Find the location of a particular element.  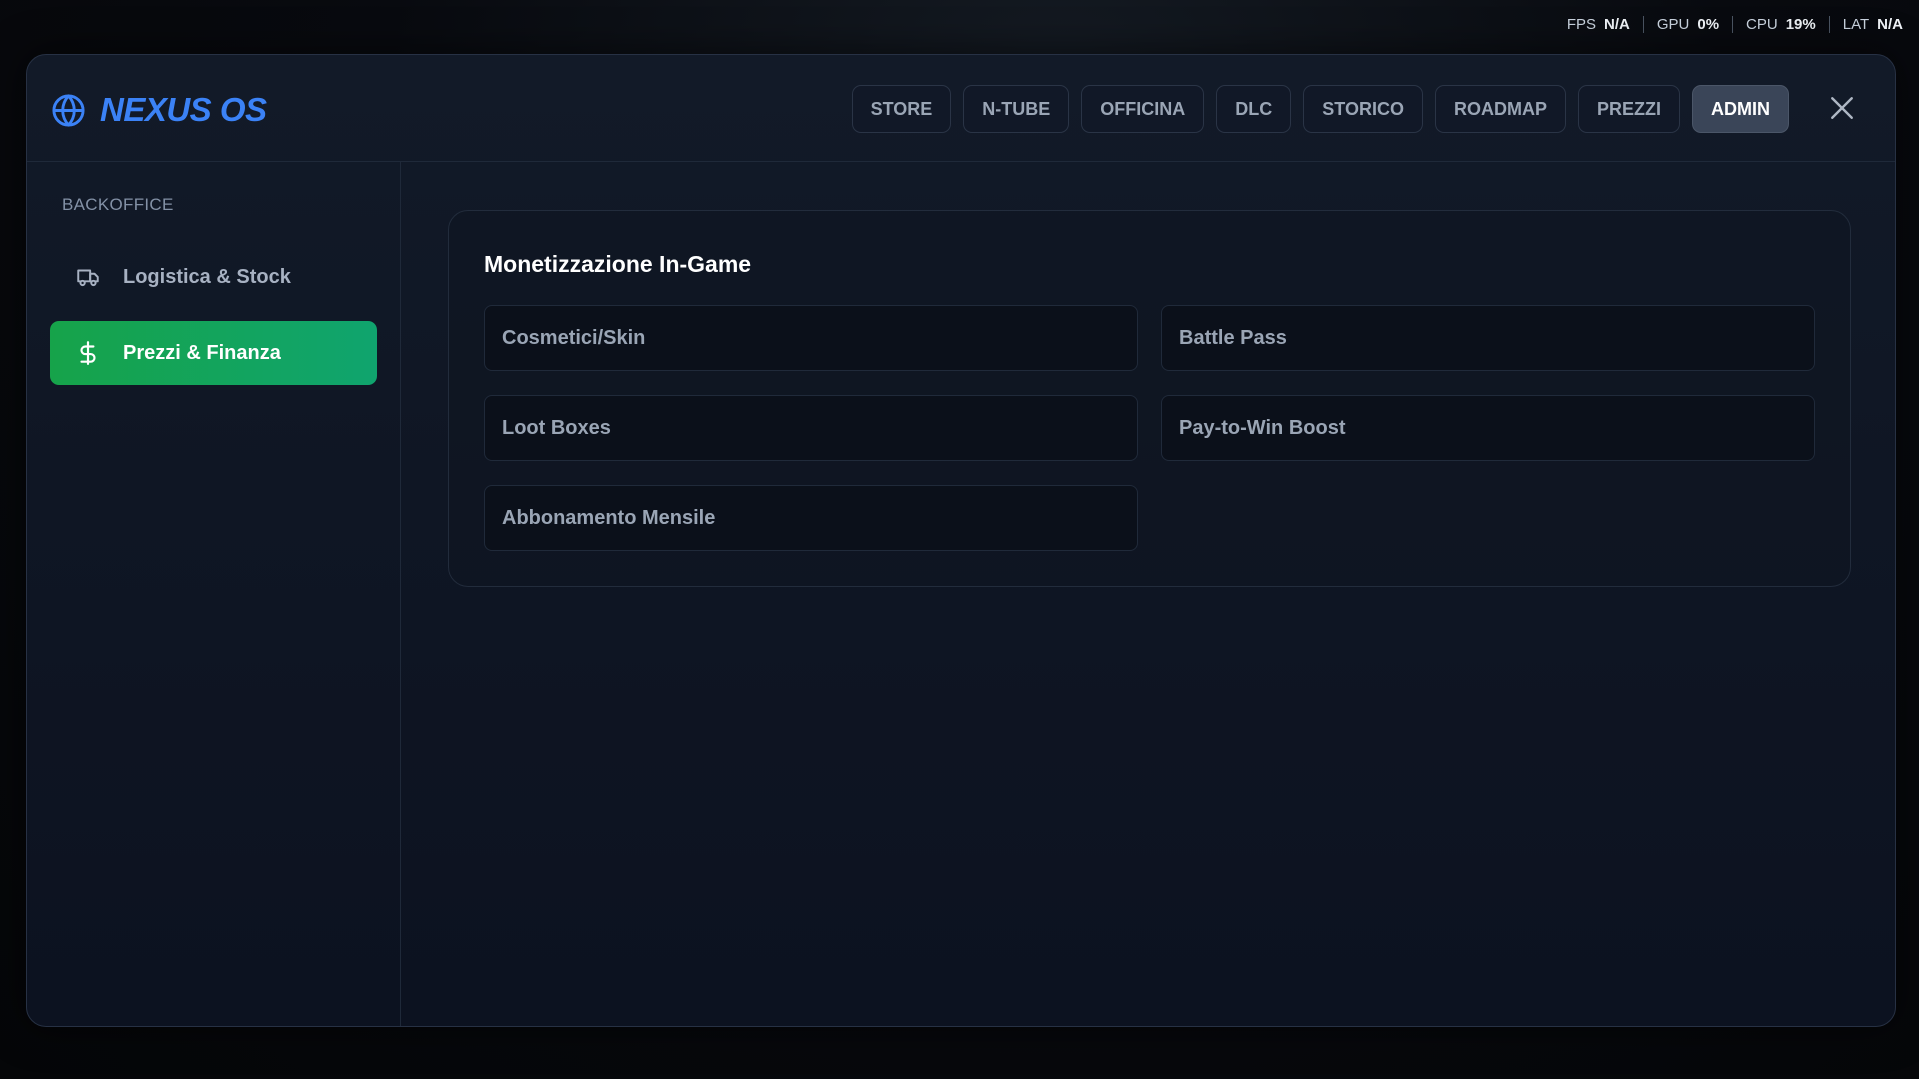

option-pay-to-win-boost: Pay-to-Win Boost is located at coordinates (1488, 428).